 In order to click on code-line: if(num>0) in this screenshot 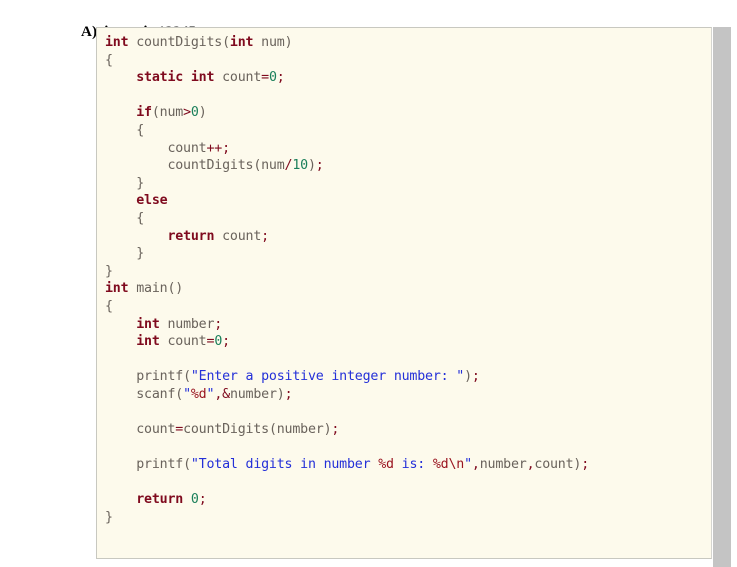, I will do `click(408, 113)`.